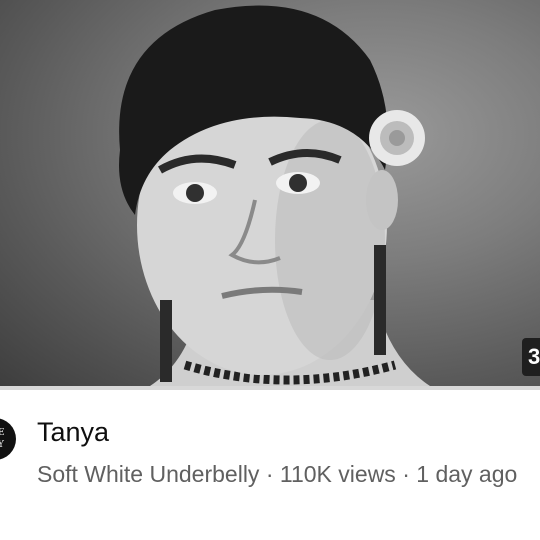  I want to click on avatar-logo-text: Y, so click(2, 445).